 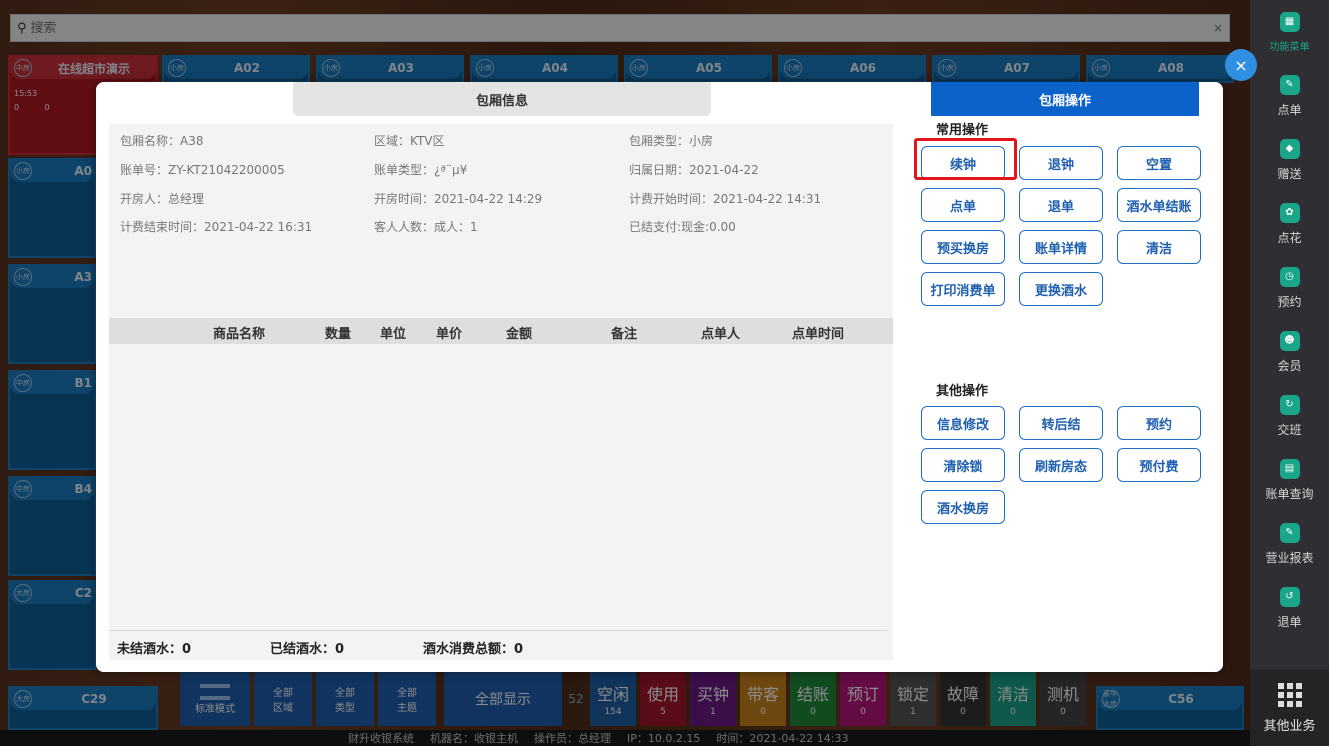 I want to click on sidebar-item-report: ✎ 营业报表, so click(x=1289, y=544).